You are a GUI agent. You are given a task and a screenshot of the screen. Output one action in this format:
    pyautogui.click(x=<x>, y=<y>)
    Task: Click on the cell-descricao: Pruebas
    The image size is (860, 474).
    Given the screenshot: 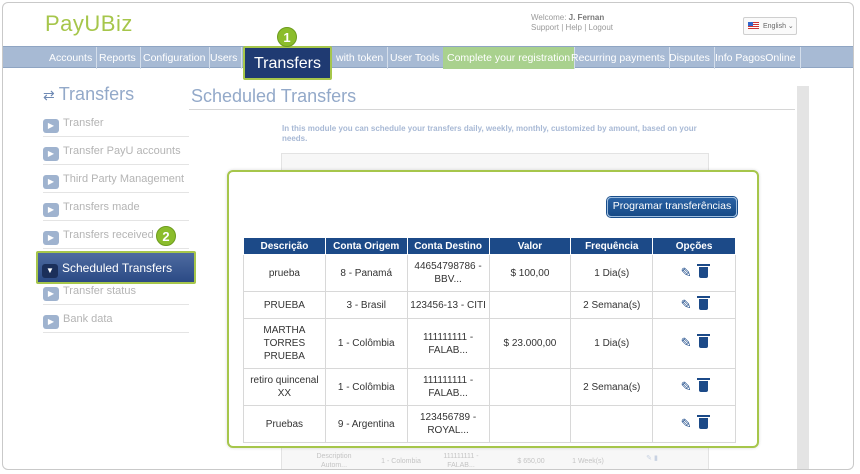 What is the action you would take?
    pyautogui.click(x=284, y=424)
    